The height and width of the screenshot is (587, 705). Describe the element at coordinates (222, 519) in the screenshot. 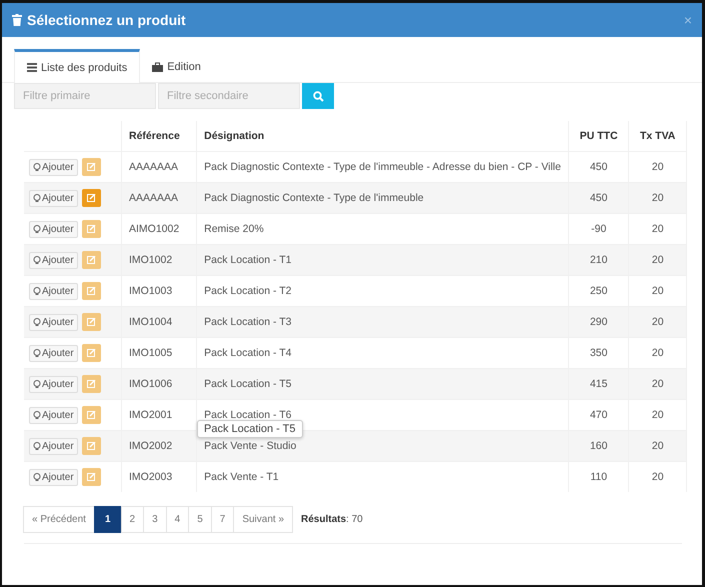

I see `page-link: 7` at that location.